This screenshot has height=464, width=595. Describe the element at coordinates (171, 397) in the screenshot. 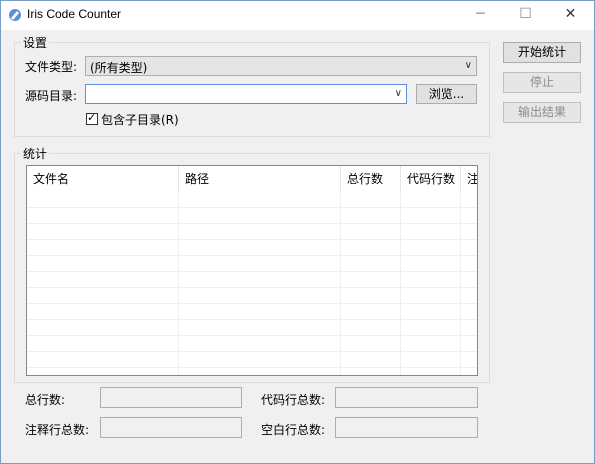

I see `total-lines-field` at that location.